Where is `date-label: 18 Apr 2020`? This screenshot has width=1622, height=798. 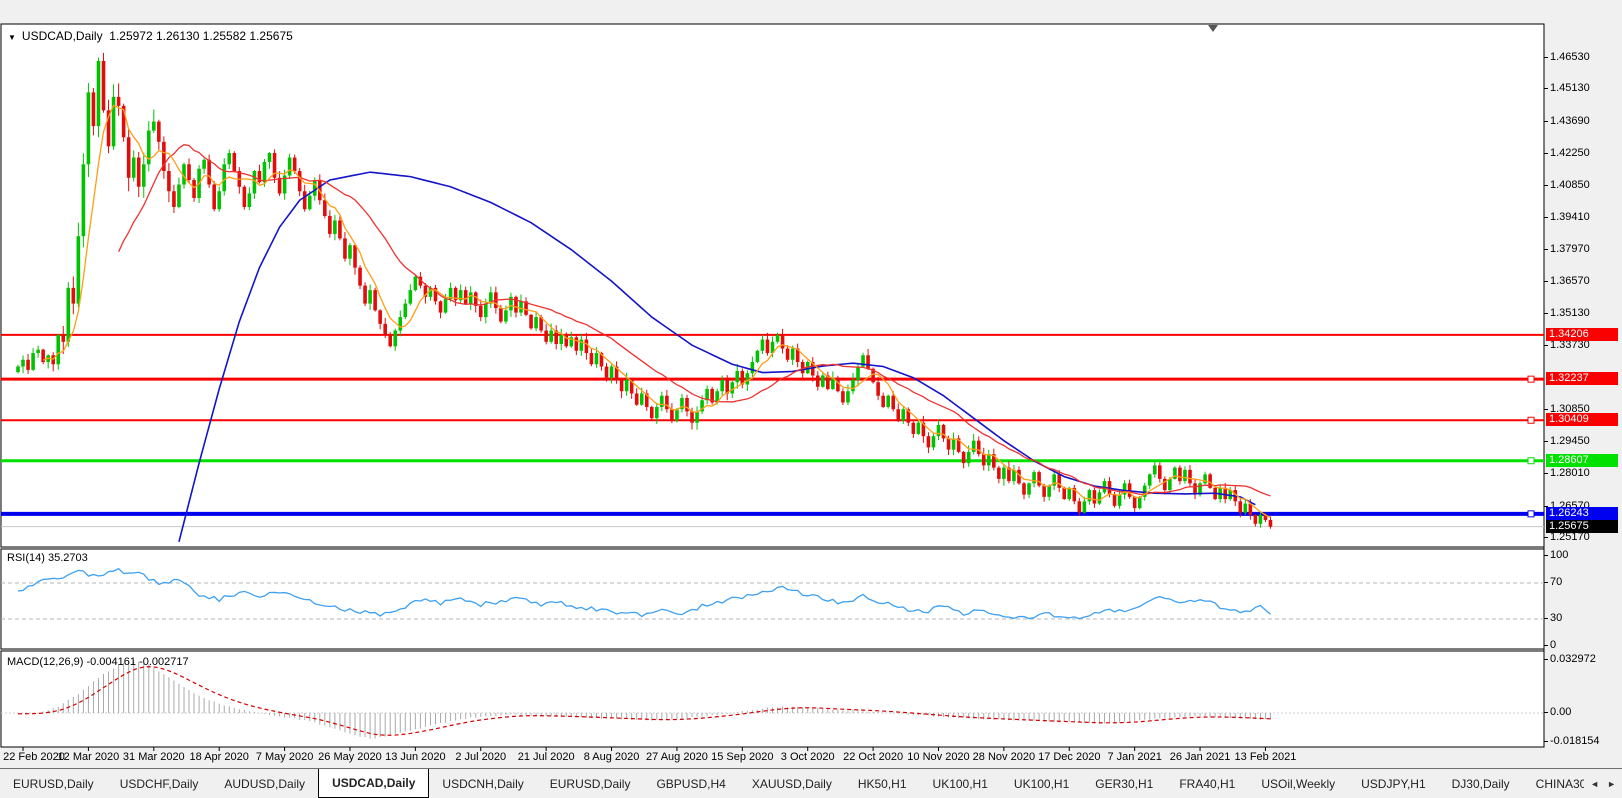 date-label: 18 Apr 2020 is located at coordinates (219, 757).